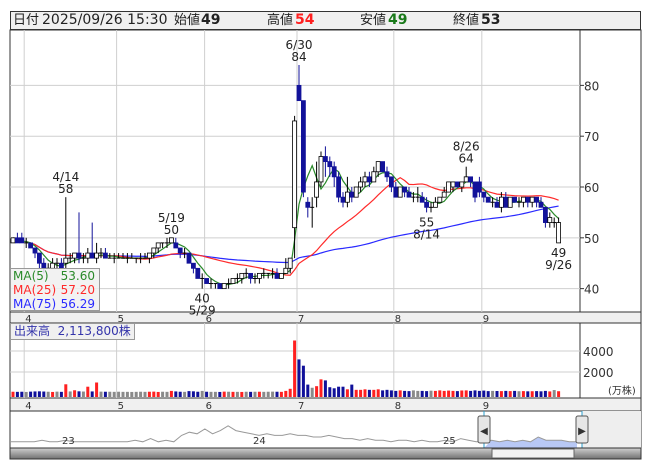 The image size is (653, 470). Describe the element at coordinates (301, 319) in the screenshot. I see `month-label: 7` at that location.